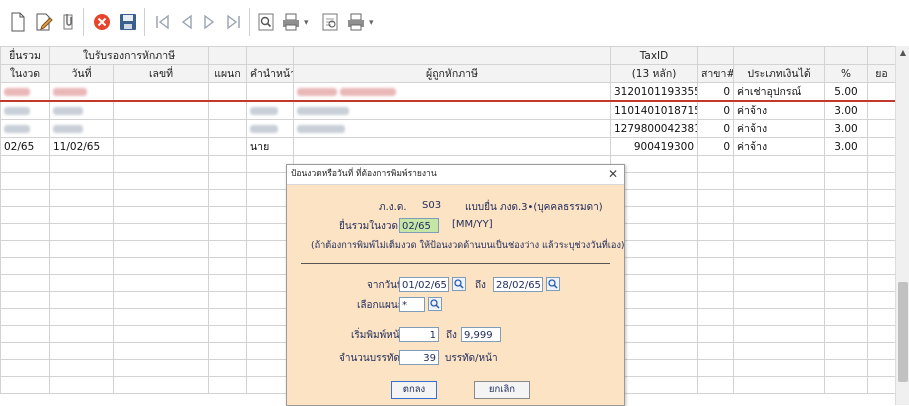 This screenshot has width=909, height=406. What do you see at coordinates (364, 174) in the screenshot?
I see `dialog-title: ป้อนงวดหรือวันที่ ที่ต้องการพิมพ์รายงาน` at bounding box center [364, 174].